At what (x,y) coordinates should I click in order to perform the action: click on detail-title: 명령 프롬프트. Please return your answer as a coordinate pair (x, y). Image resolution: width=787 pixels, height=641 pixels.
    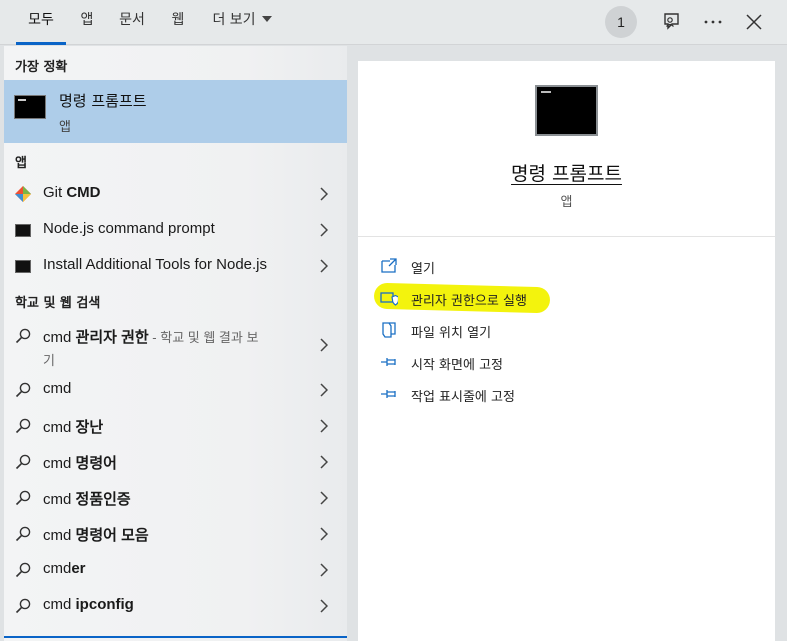
    Looking at the image, I should click on (566, 172).